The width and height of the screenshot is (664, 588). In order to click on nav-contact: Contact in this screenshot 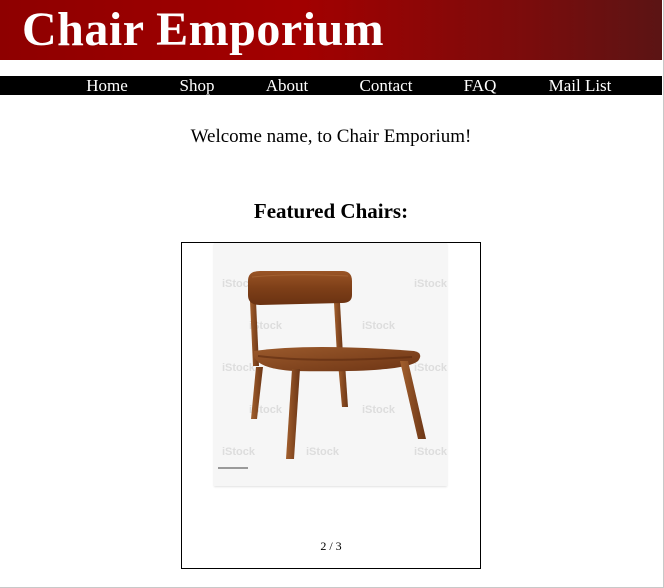, I will do `click(386, 85)`.